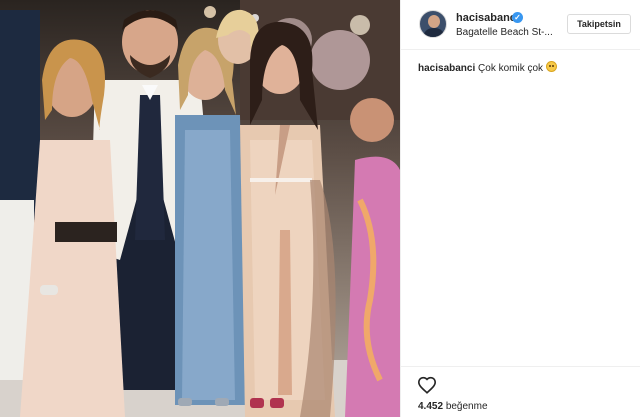 The width and height of the screenshot is (640, 417). I want to click on post-actions: 4.452 beğenme, so click(520, 391).